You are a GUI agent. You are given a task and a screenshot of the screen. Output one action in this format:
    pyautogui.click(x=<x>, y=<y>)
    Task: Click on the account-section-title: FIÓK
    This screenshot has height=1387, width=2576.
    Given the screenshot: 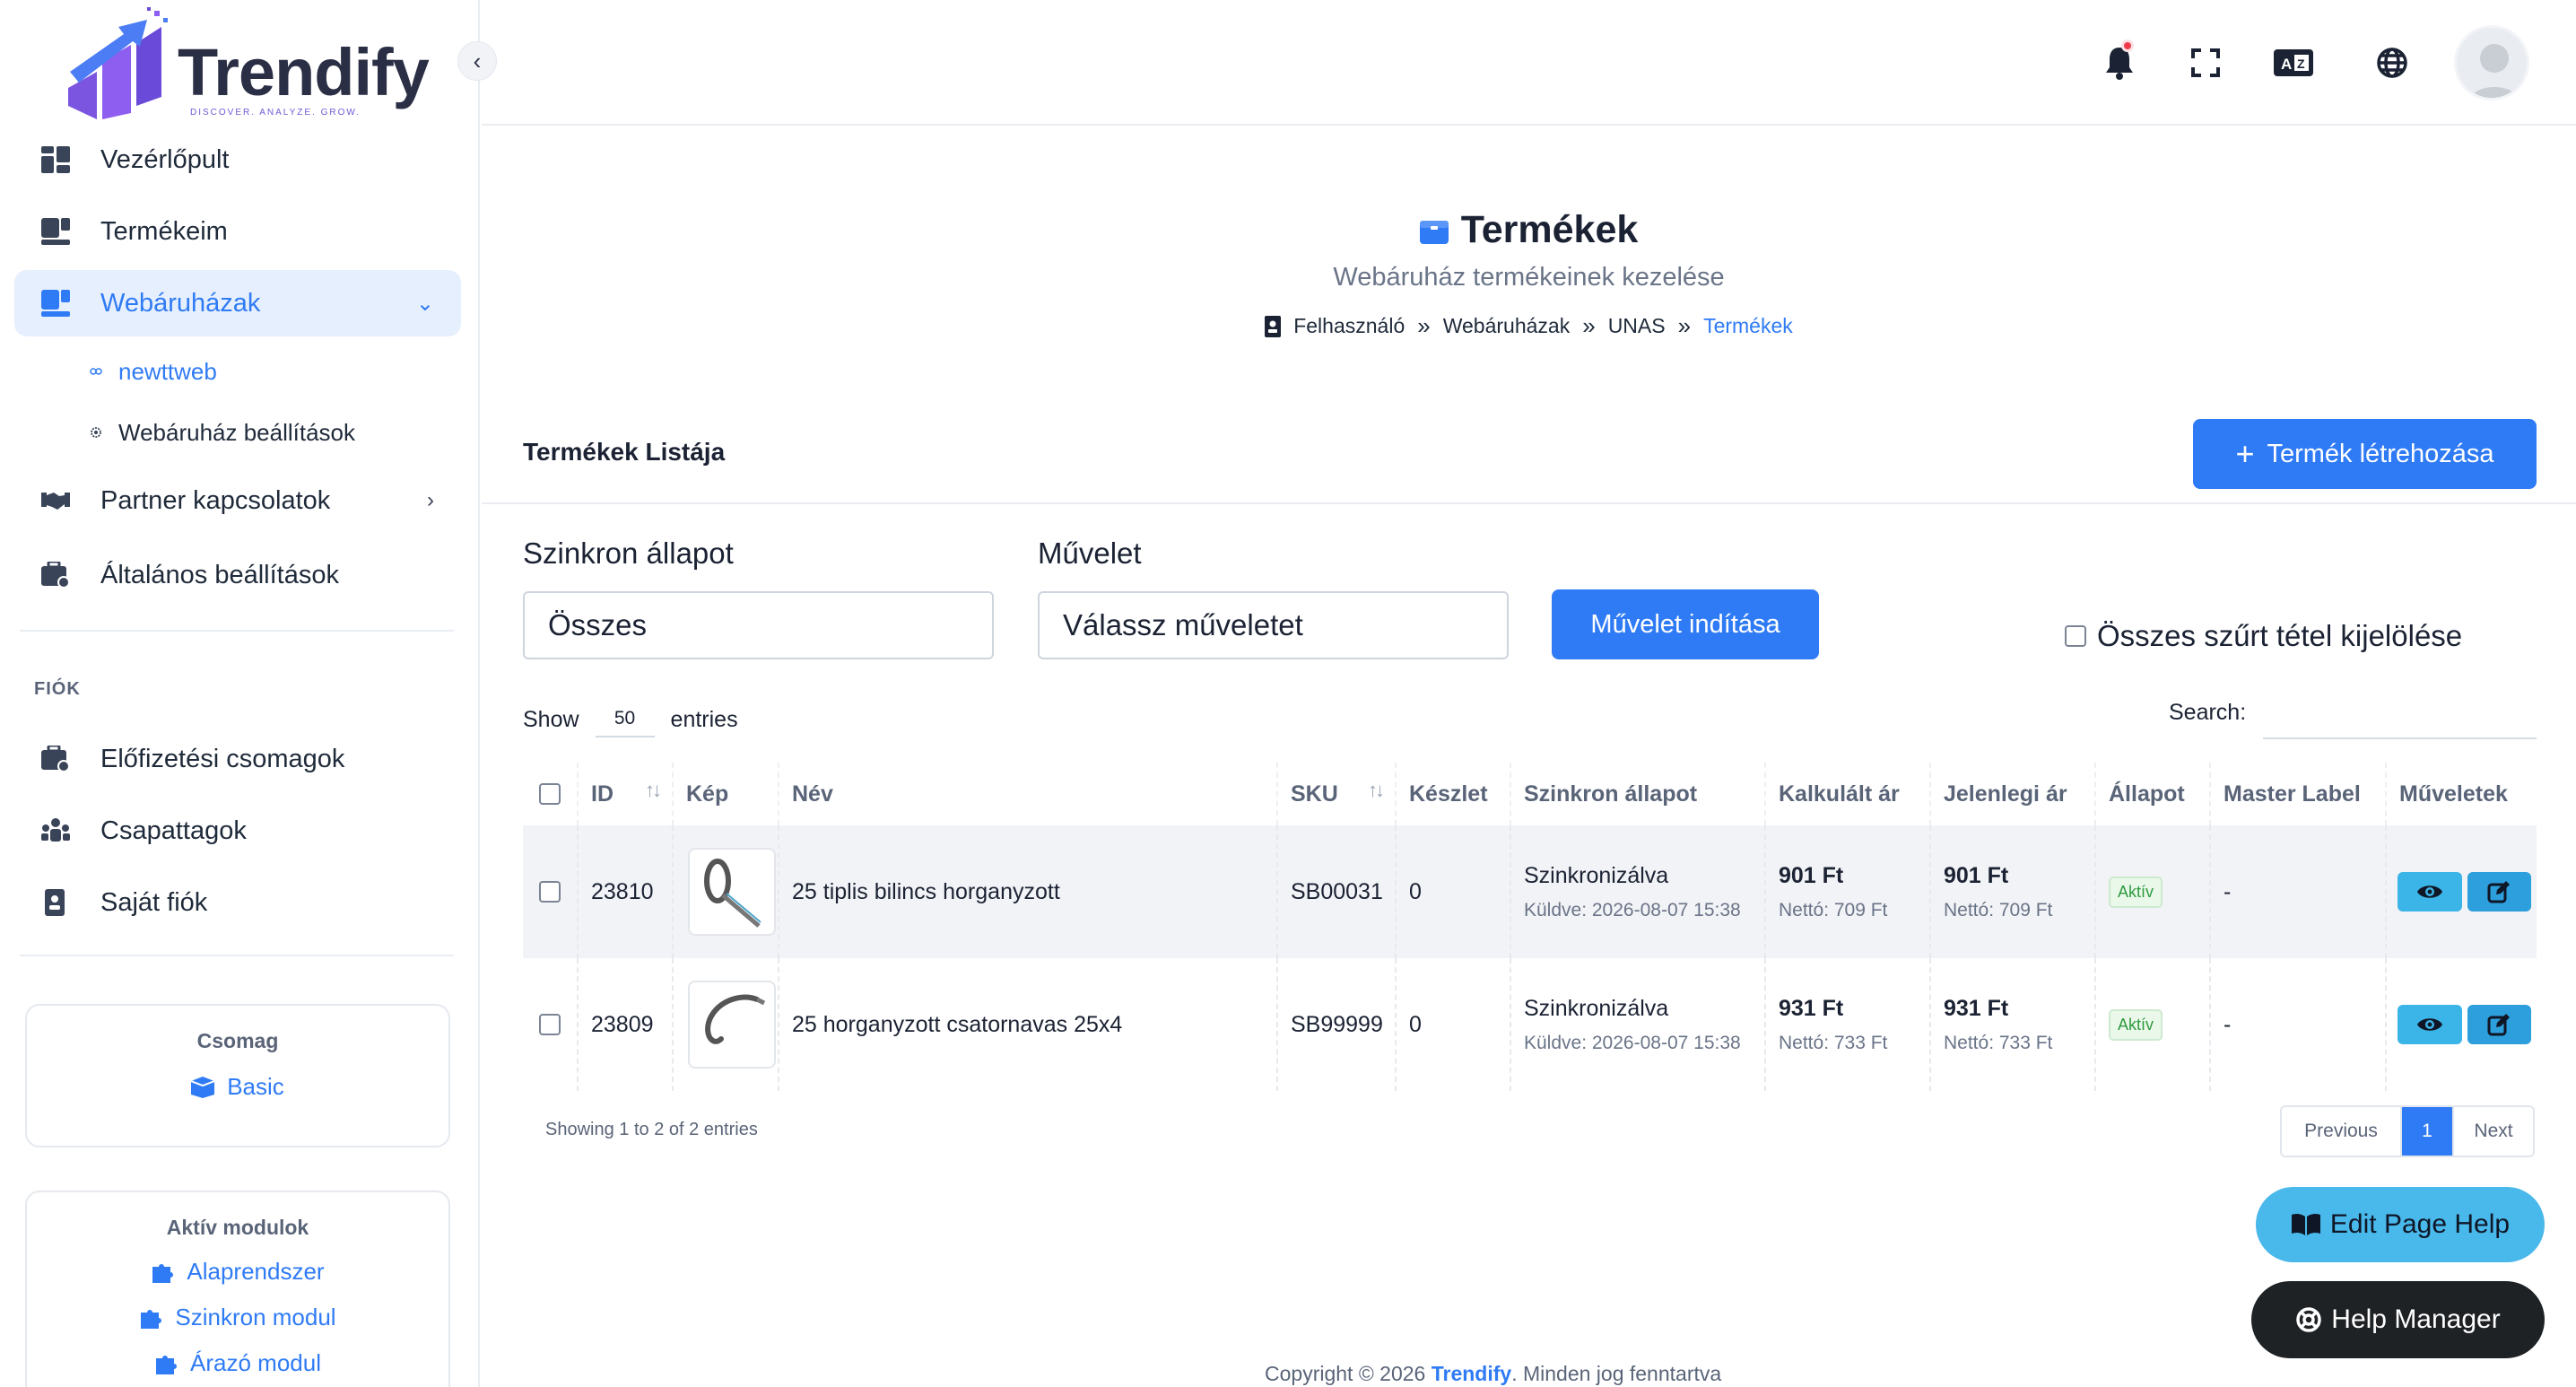 What is the action you would take?
    pyautogui.click(x=57, y=689)
    